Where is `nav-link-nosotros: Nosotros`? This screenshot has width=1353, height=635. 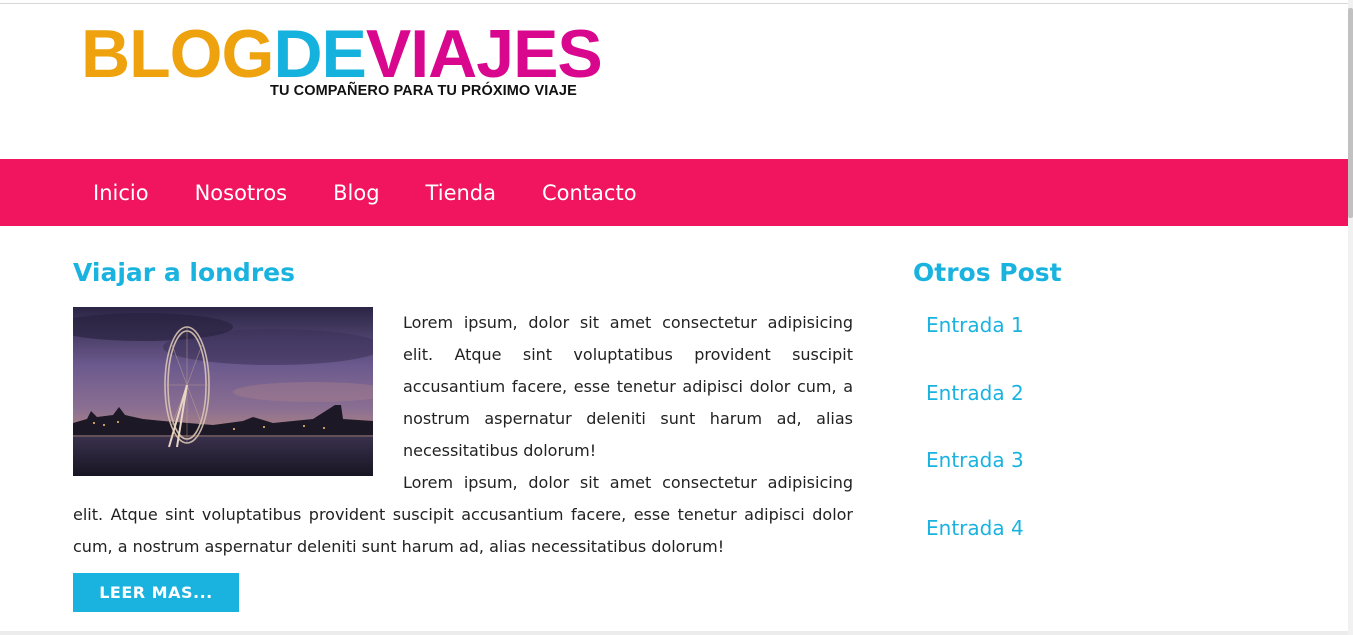
nav-link-nosotros: Nosotros is located at coordinates (241, 193).